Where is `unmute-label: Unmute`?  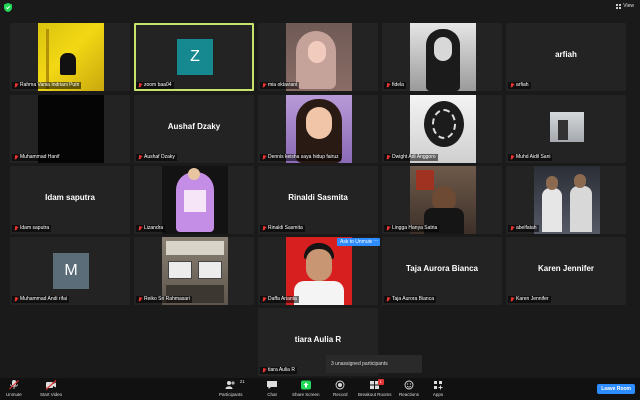 unmute-label: Unmute is located at coordinates (14, 394).